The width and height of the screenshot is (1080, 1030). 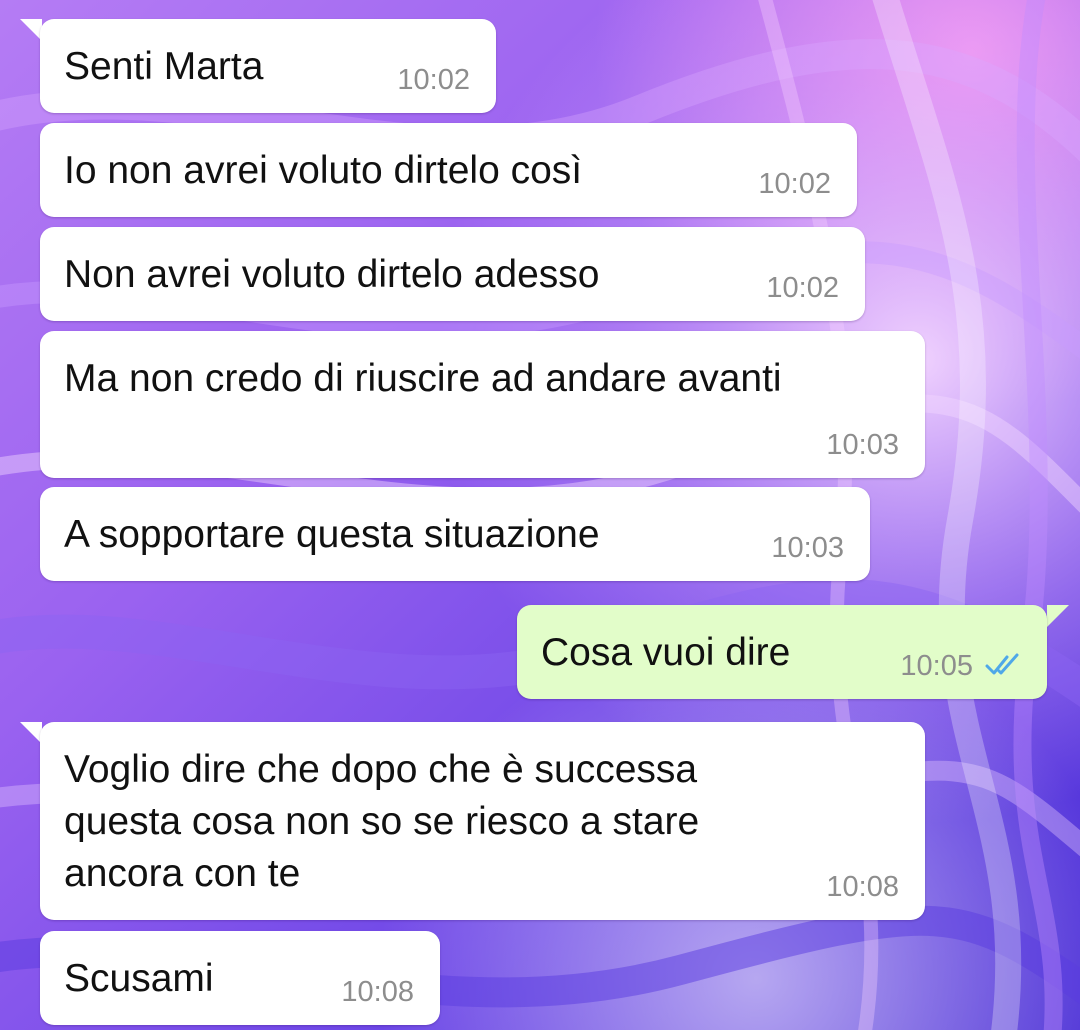 What do you see at coordinates (936, 666) in the screenshot?
I see `message-timestamp: 10:05` at bounding box center [936, 666].